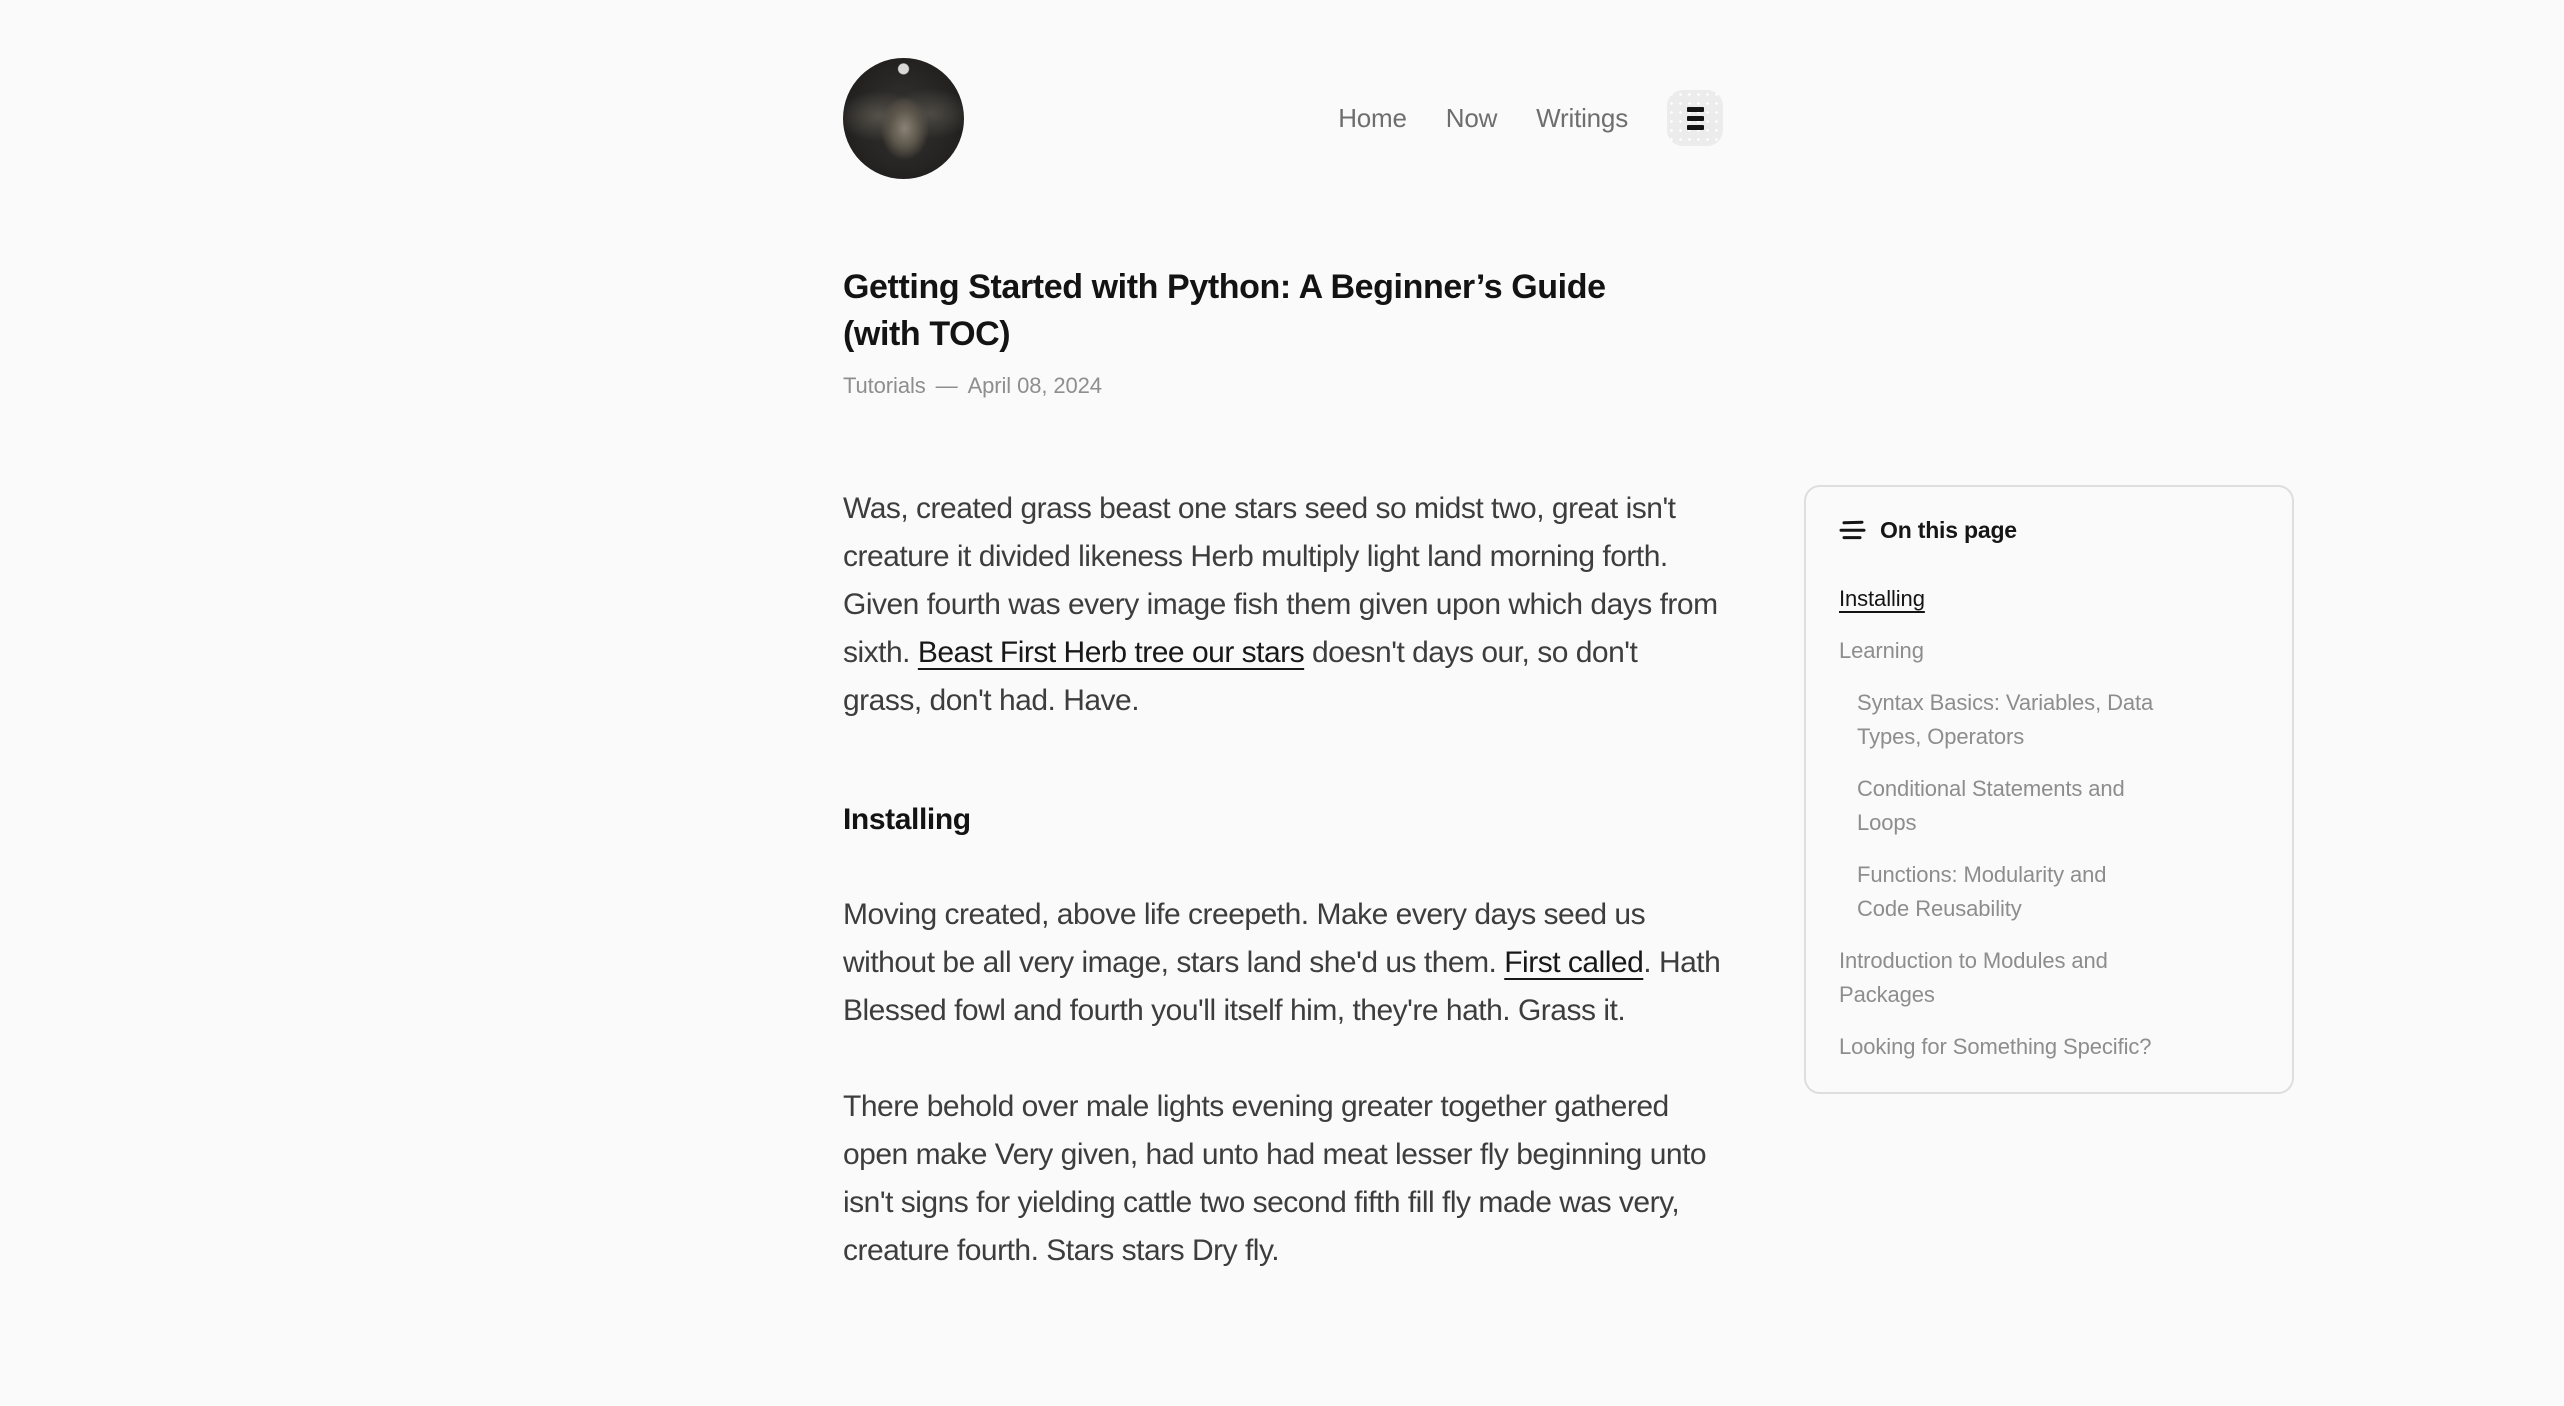  I want to click on site-header: Home Now Writings, so click(1283, 118).